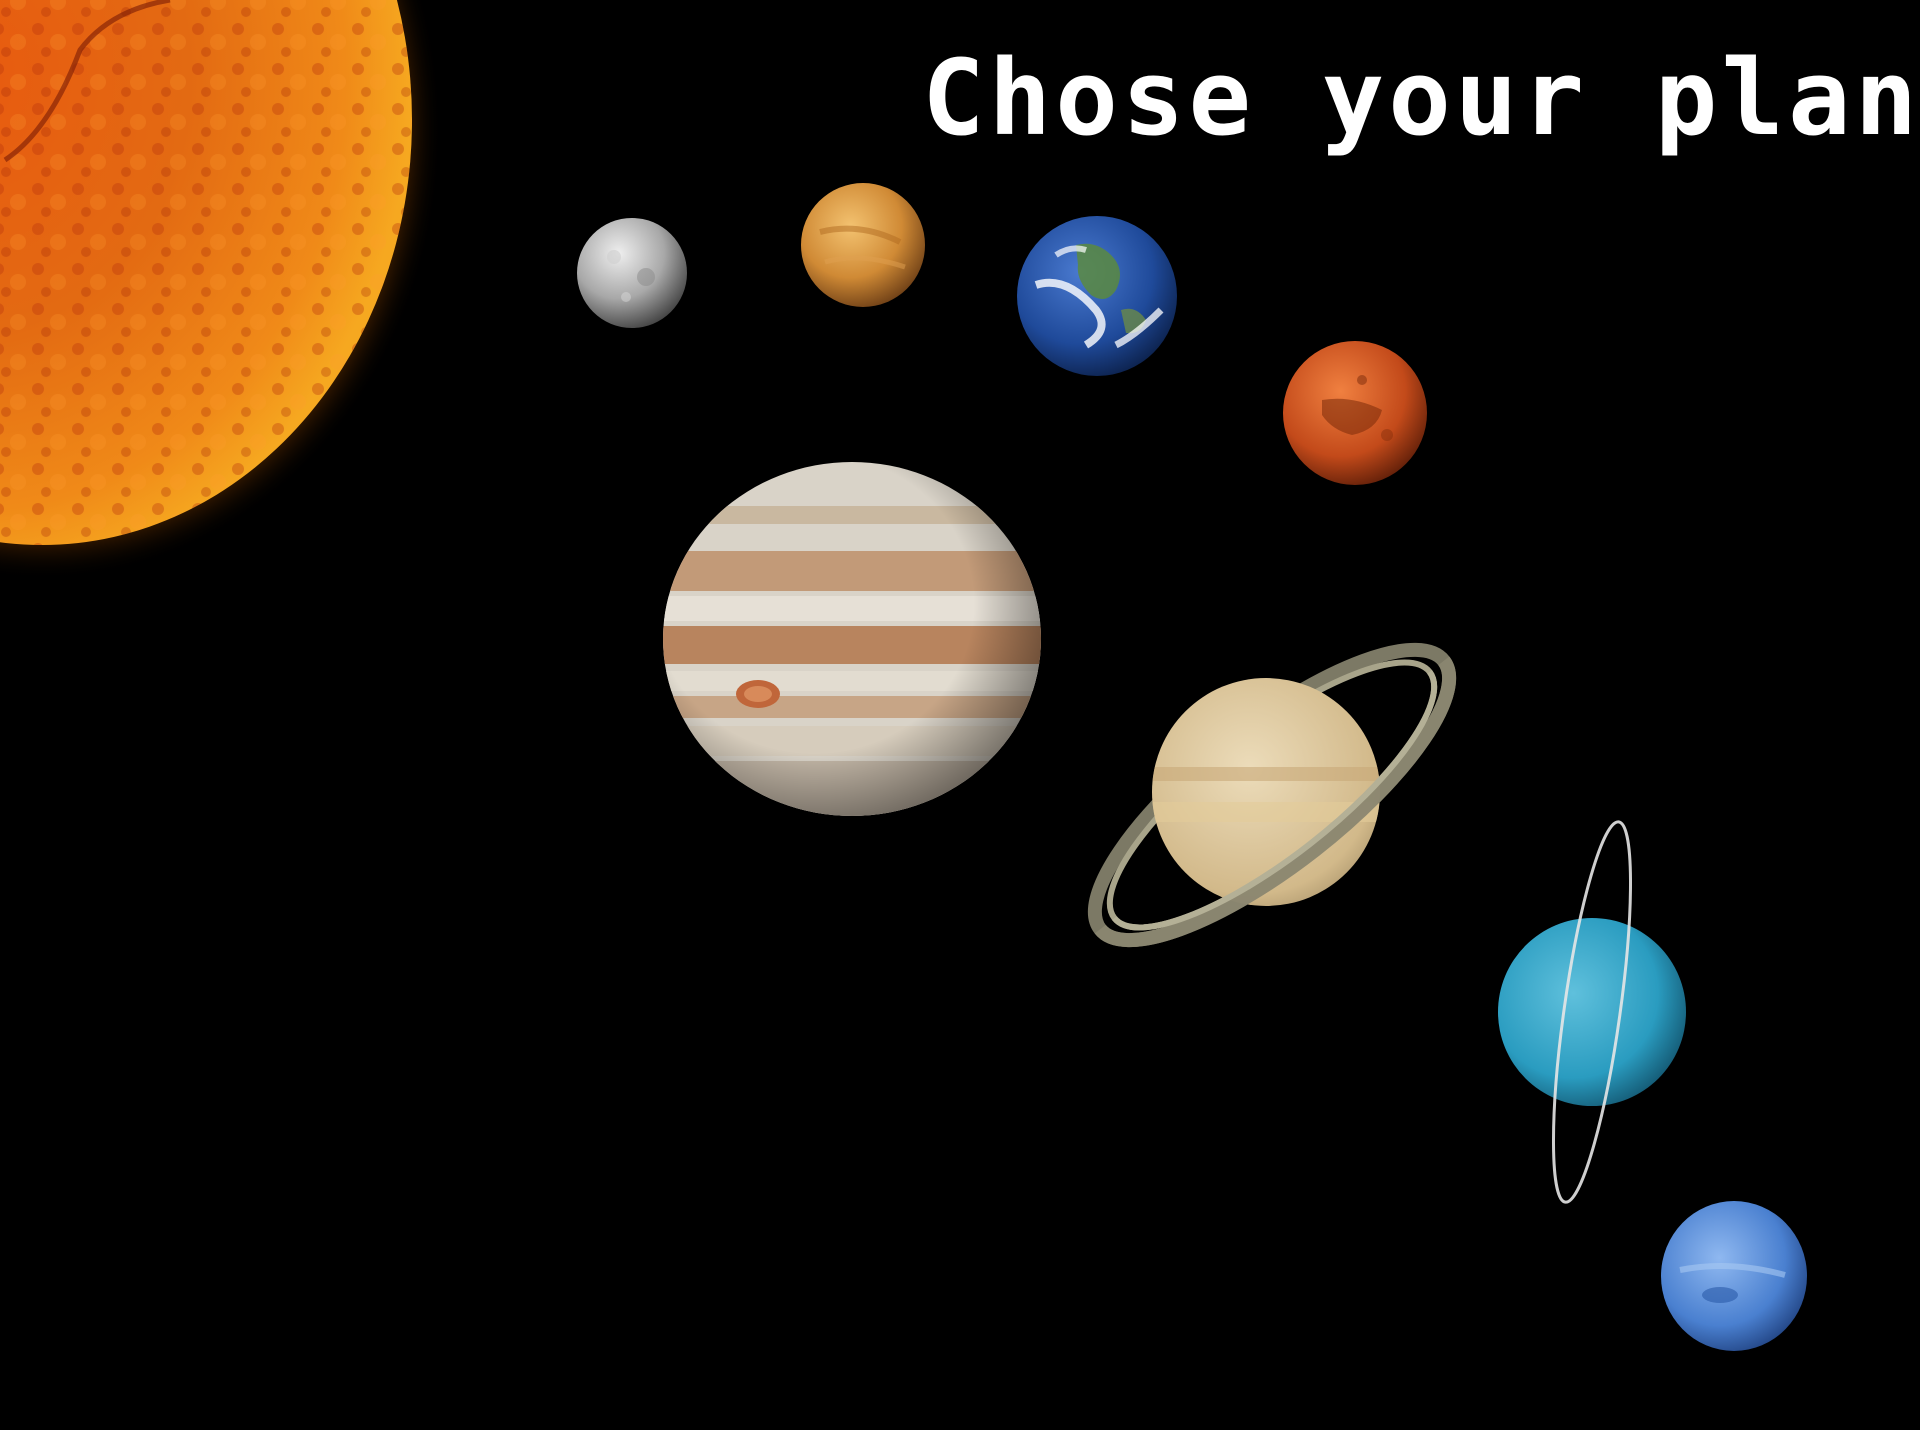  I want to click on uranus-icon, so click(1592, 1012).